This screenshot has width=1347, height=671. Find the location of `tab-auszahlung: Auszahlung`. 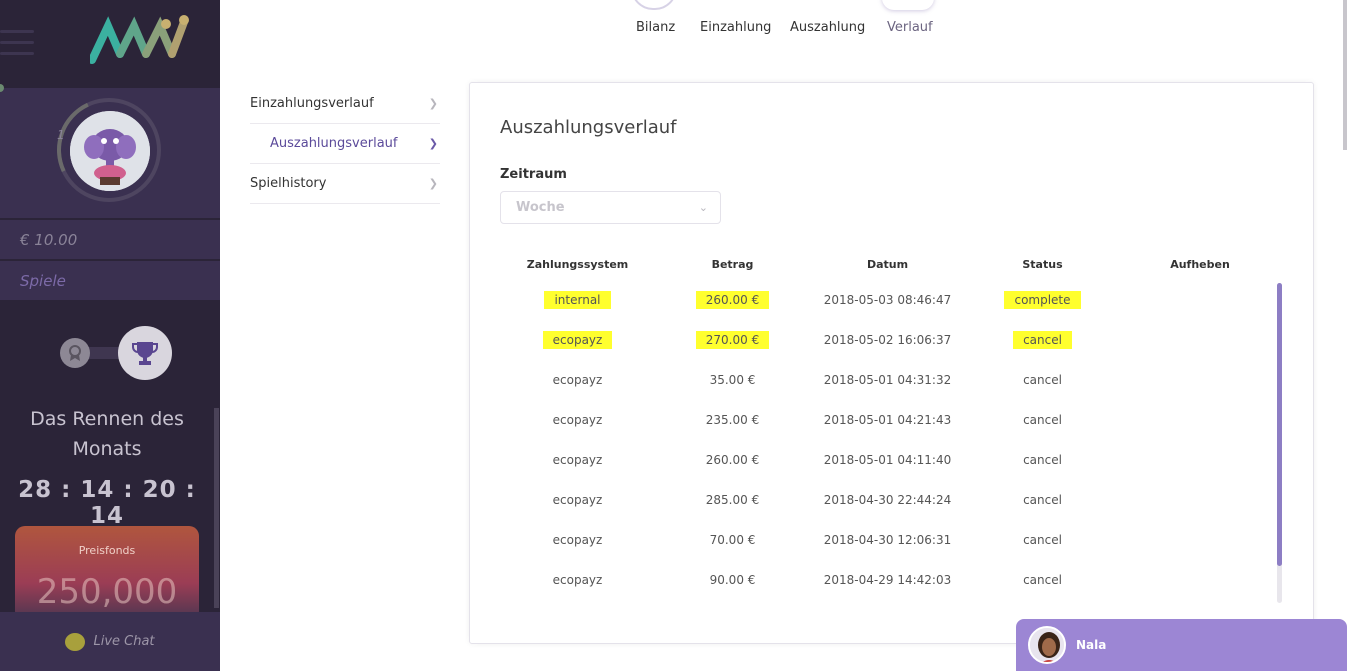

tab-auszahlung: Auszahlung is located at coordinates (827, 27).